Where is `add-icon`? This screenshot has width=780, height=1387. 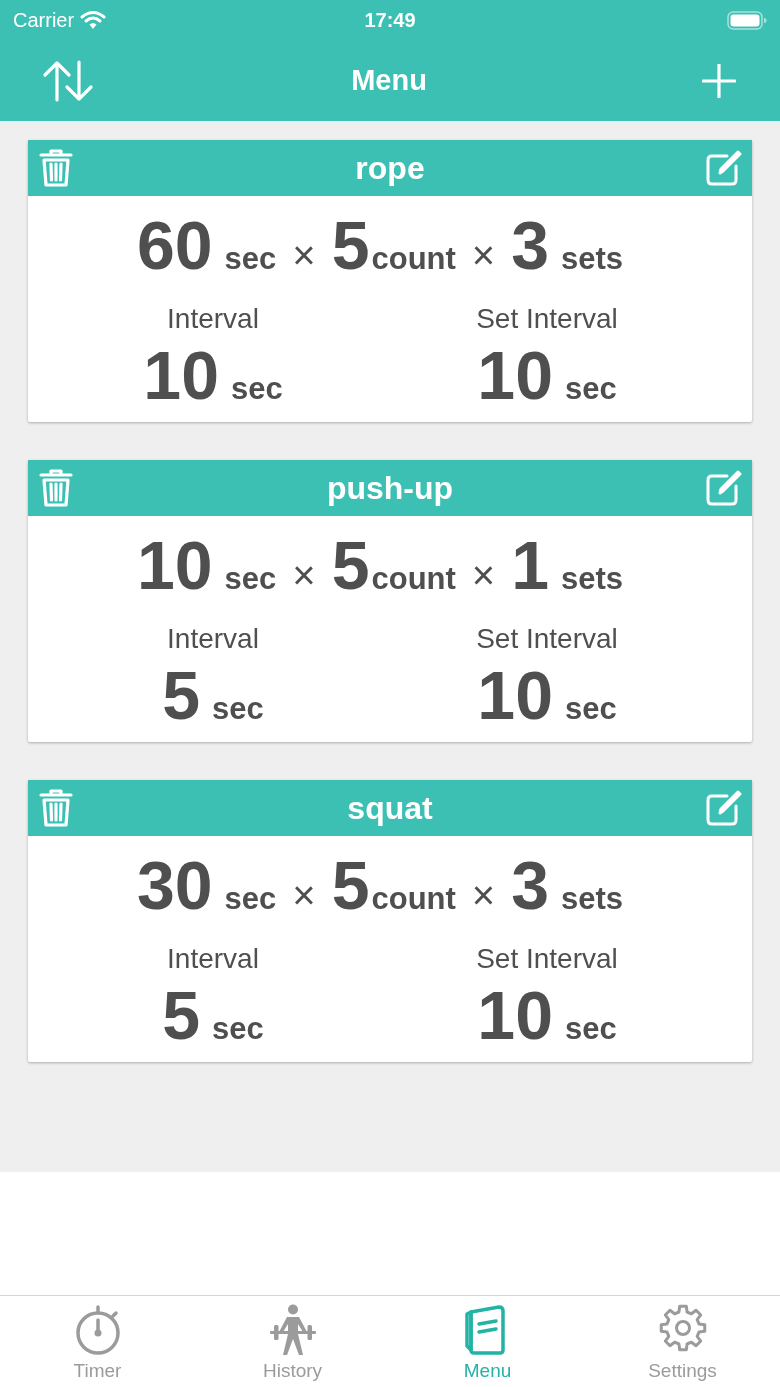
add-icon is located at coordinates (719, 80).